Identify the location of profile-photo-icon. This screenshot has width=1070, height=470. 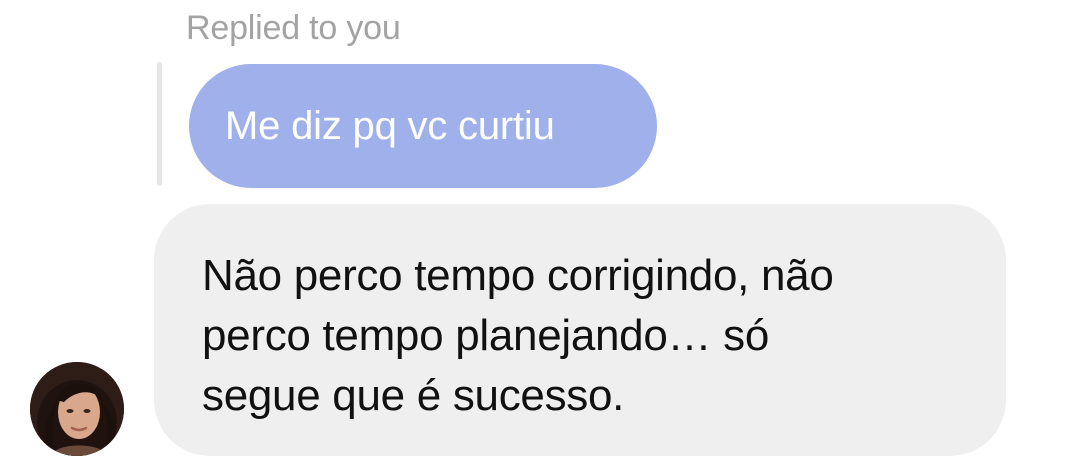
(77, 409).